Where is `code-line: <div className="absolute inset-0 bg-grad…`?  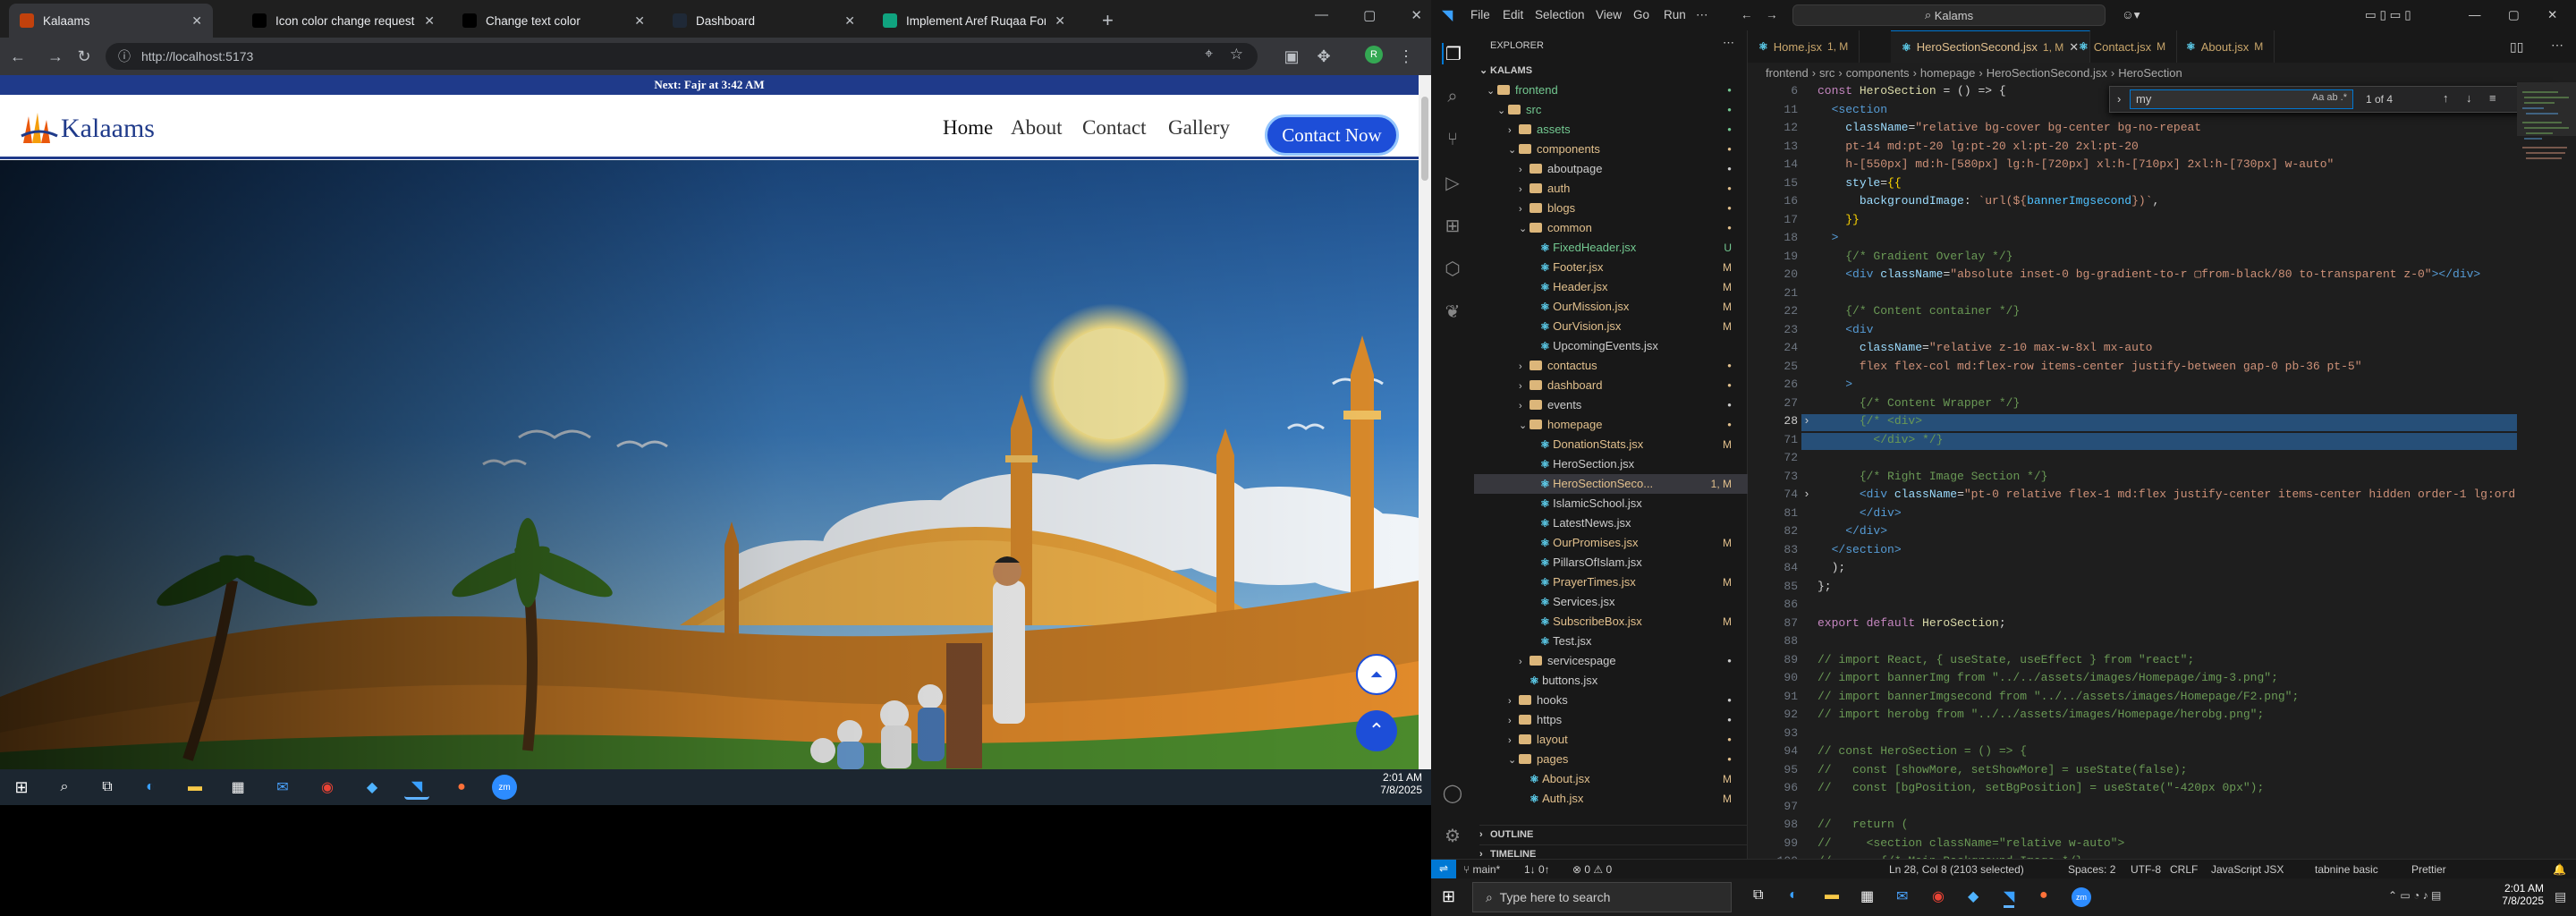
code-line: <div className="absolute inset-0 bg-grad… is located at coordinates (2149, 274).